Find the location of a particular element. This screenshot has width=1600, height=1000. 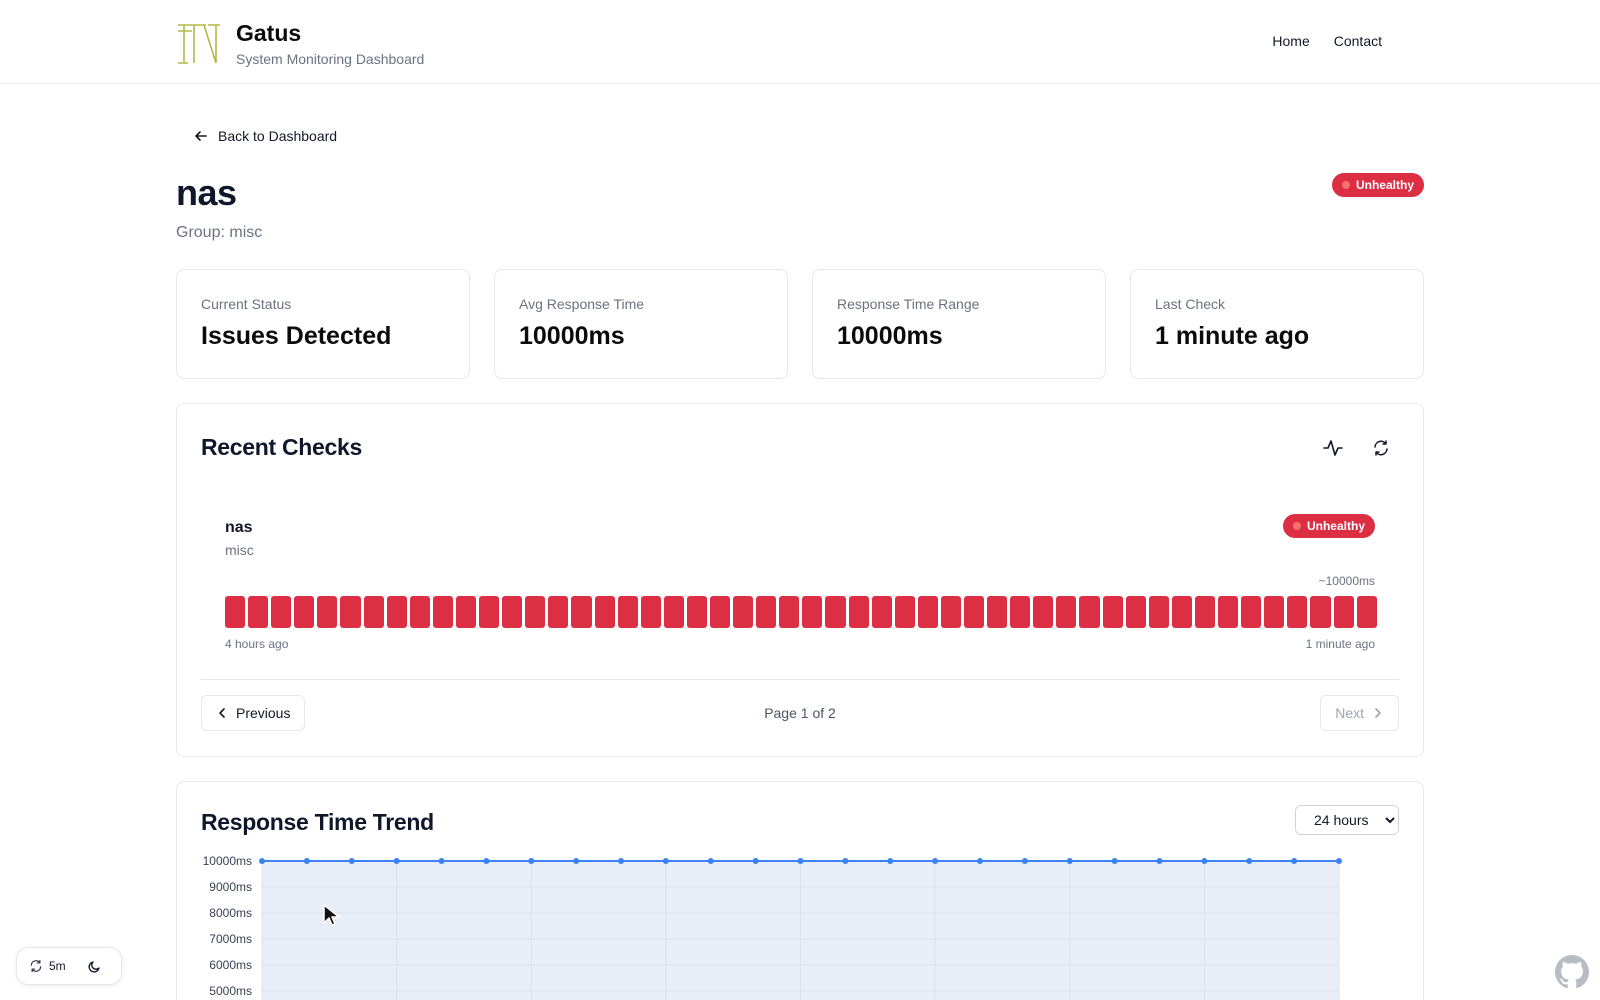

stat-value: 1 minute ago is located at coordinates (1232, 336).